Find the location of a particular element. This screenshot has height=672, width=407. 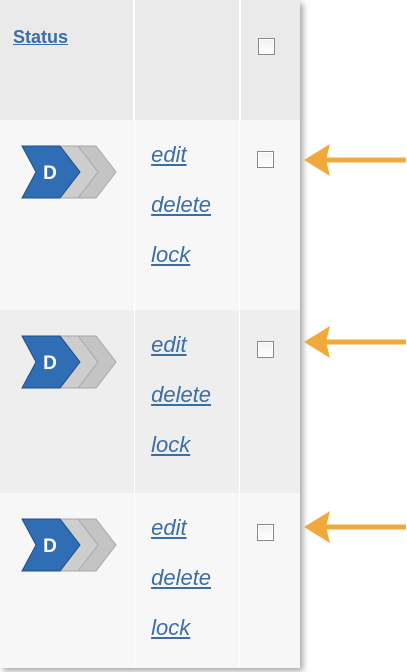

header-check-cell is located at coordinates (270, 60).